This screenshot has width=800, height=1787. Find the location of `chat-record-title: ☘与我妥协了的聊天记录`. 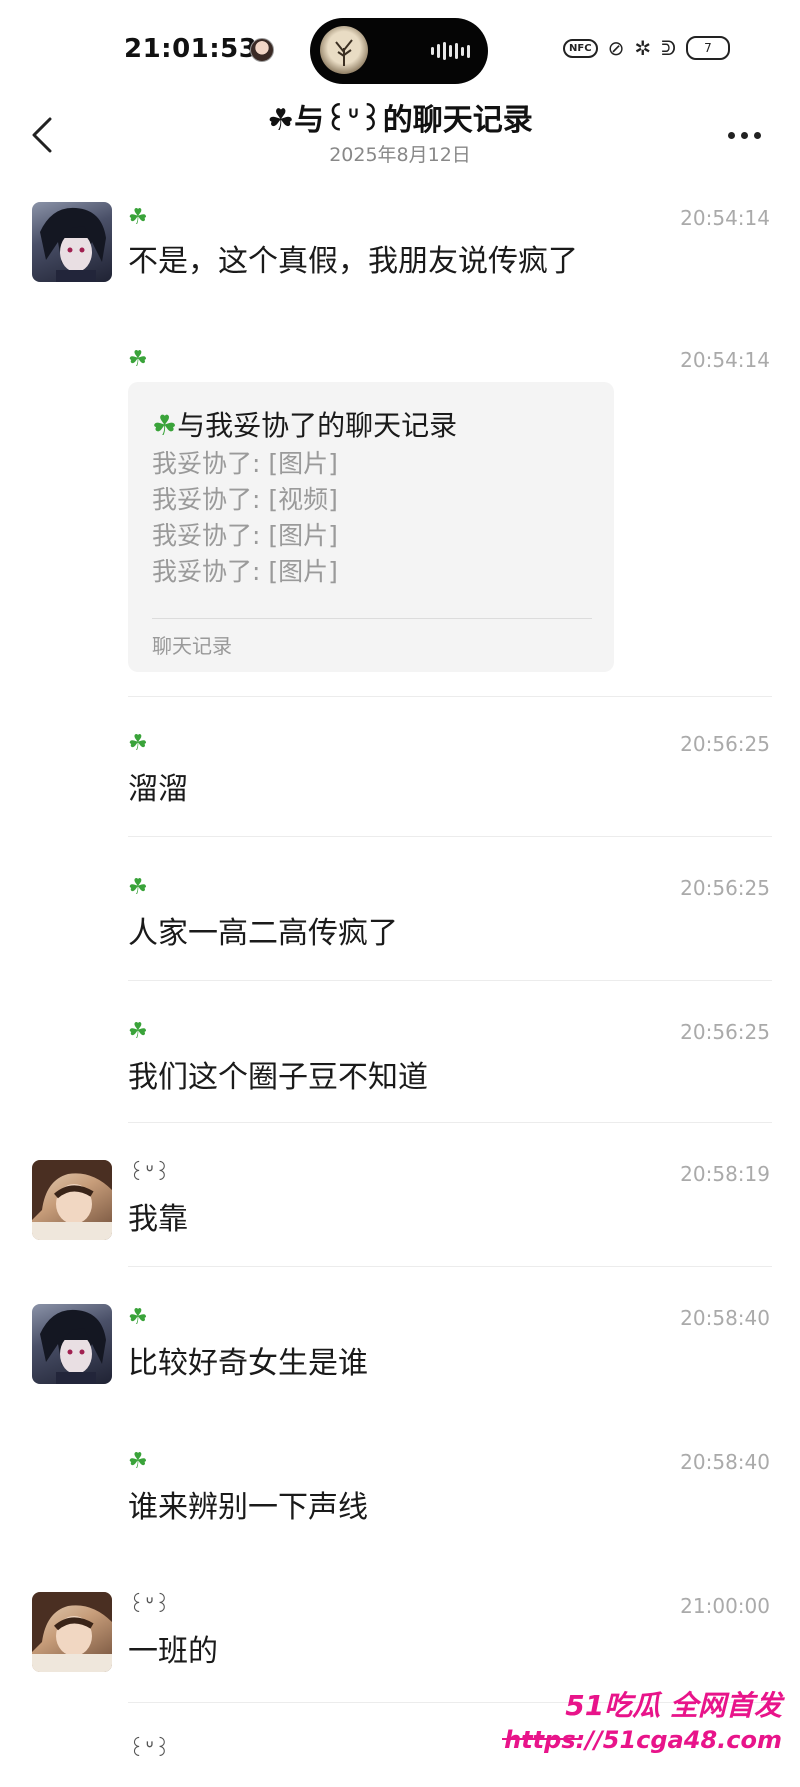

chat-record-title: ☘与我妥协了的聊天记录 is located at coordinates (304, 426).